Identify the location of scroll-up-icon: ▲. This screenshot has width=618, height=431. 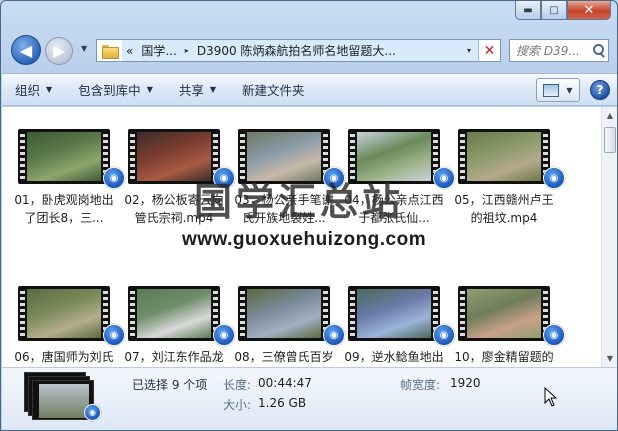
(609, 115).